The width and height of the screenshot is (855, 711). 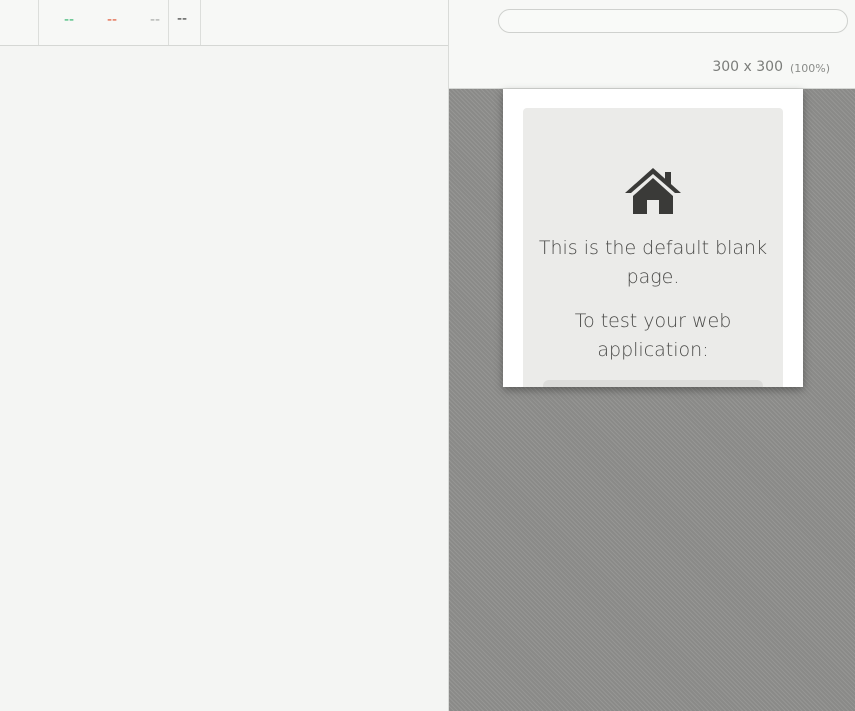 What do you see at coordinates (673, 21) in the screenshot?
I see `url-input` at bounding box center [673, 21].